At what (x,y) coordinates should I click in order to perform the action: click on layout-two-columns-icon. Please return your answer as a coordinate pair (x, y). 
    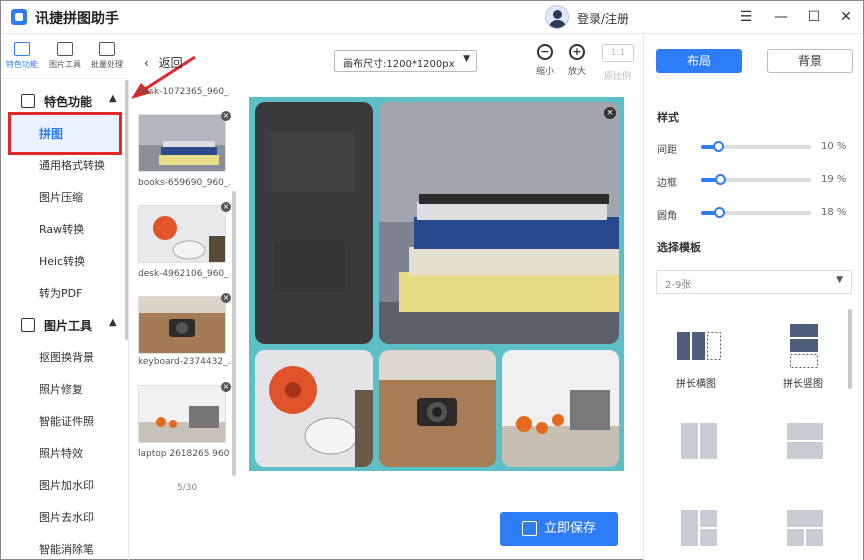
    Looking at the image, I should click on (699, 441).